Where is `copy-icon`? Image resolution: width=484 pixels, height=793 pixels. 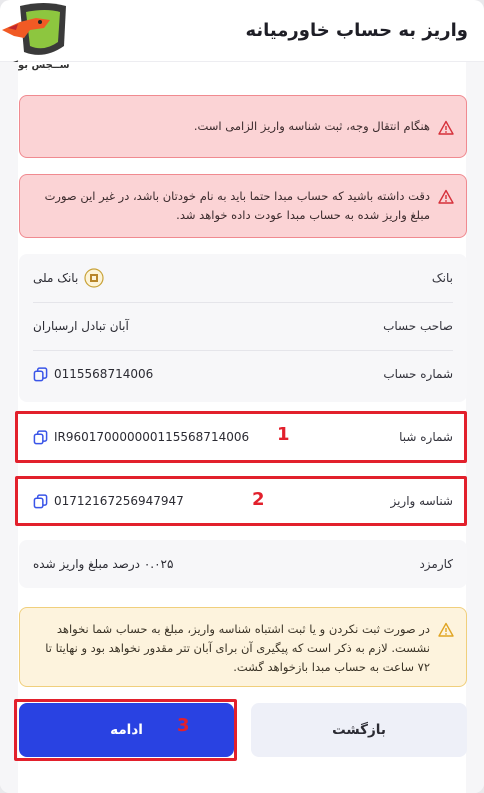 copy-icon is located at coordinates (40, 374).